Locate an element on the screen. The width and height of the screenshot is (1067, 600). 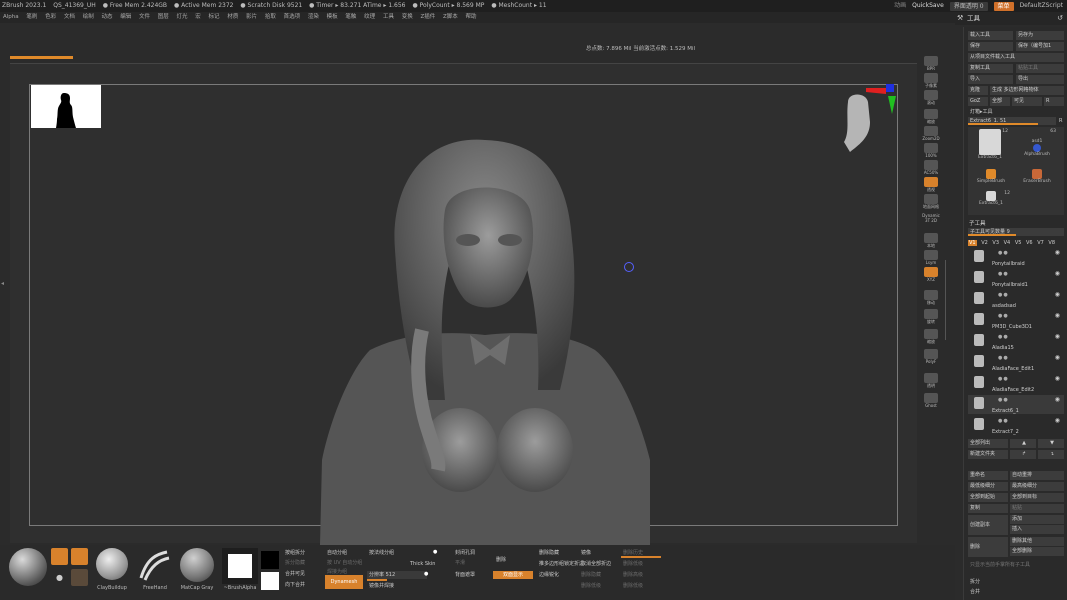
clone-button: 克隆 is located at coordinates (978, 90).